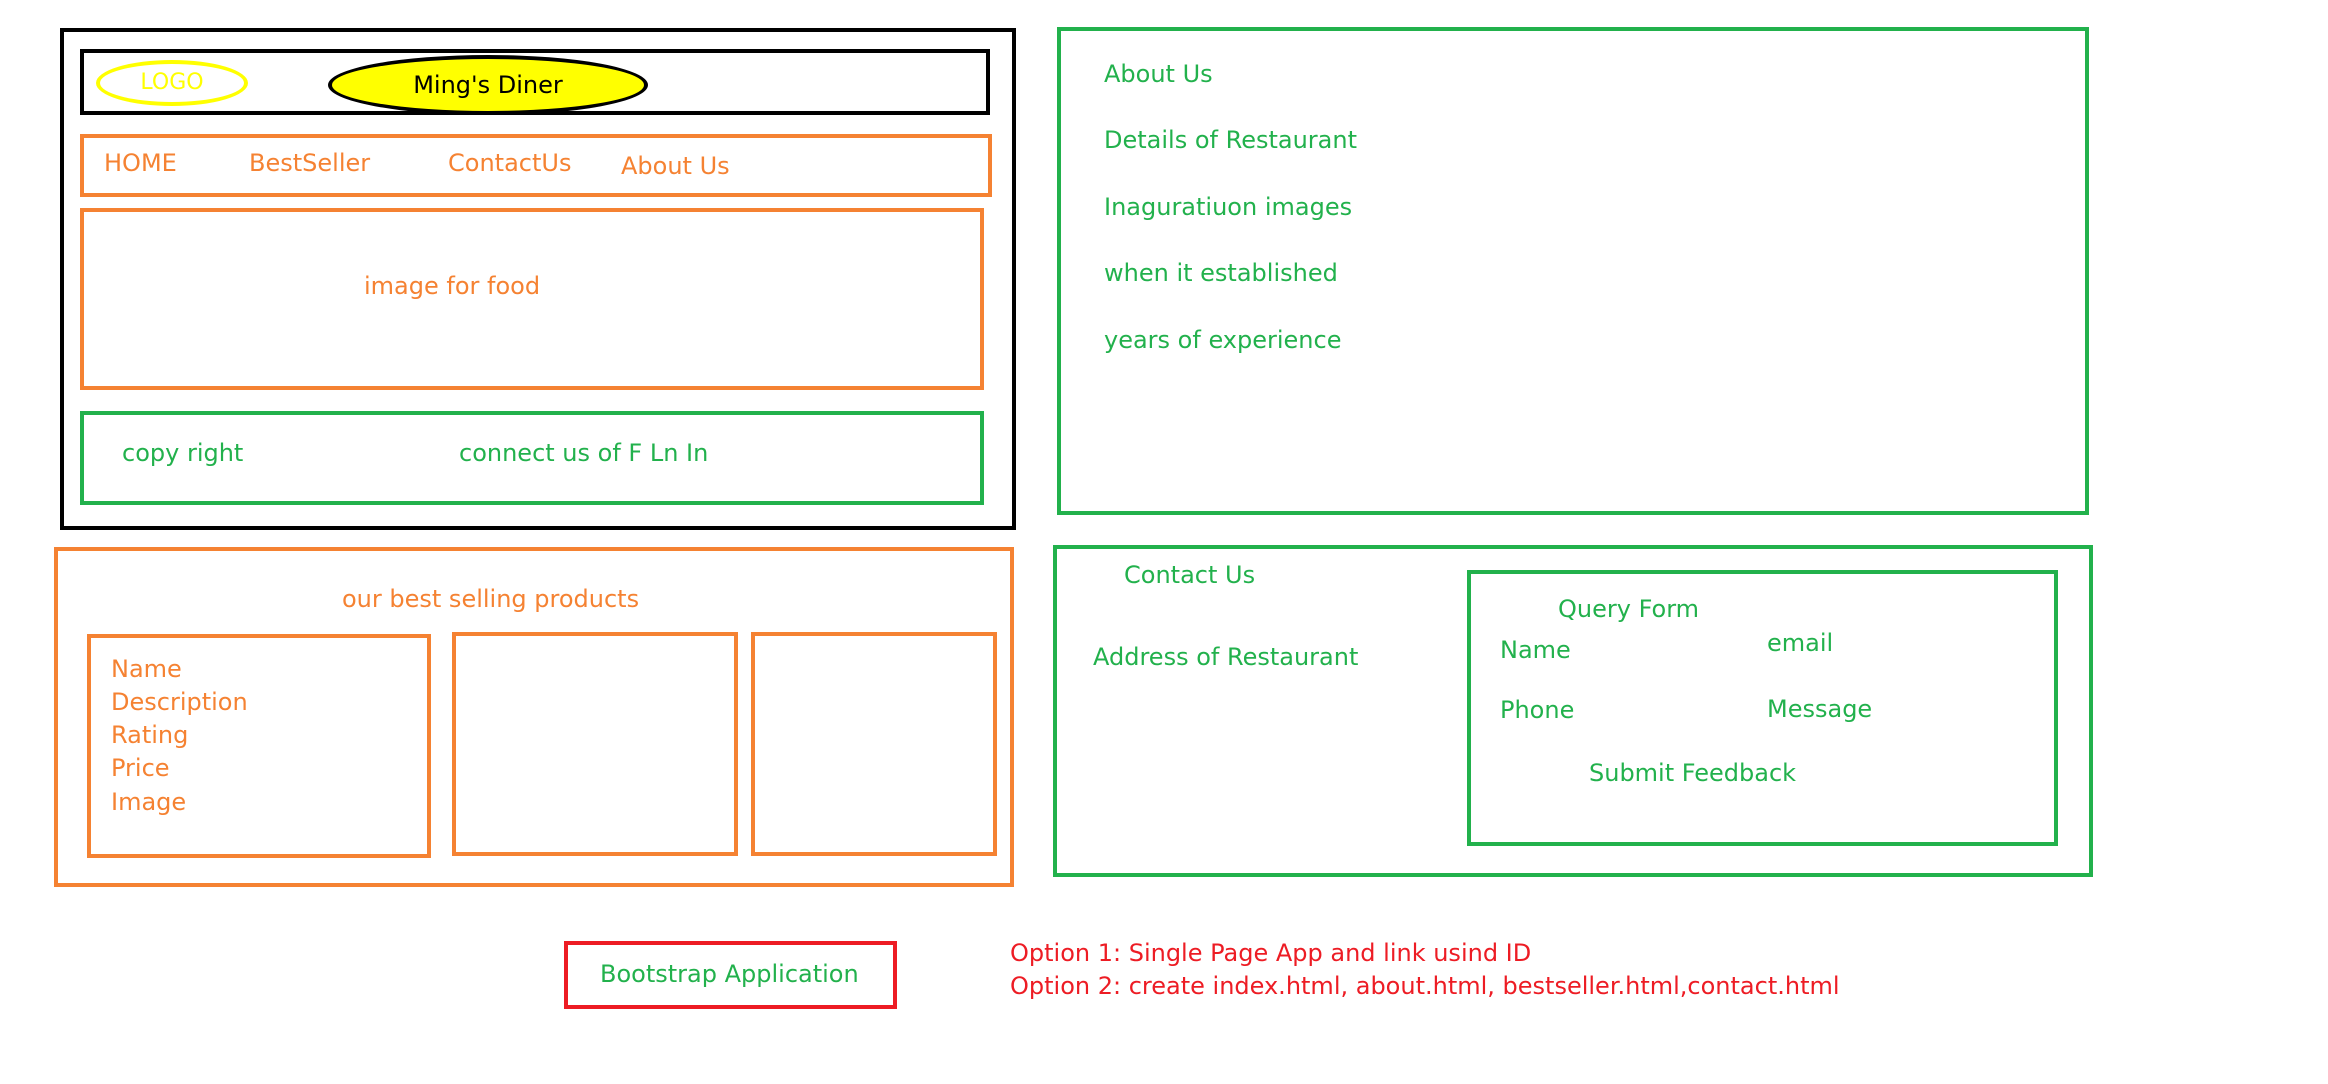 This screenshot has width=2328, height=1084. I want to click on bootstrap-app-label: Bootstrap Application, so click(729, 974).